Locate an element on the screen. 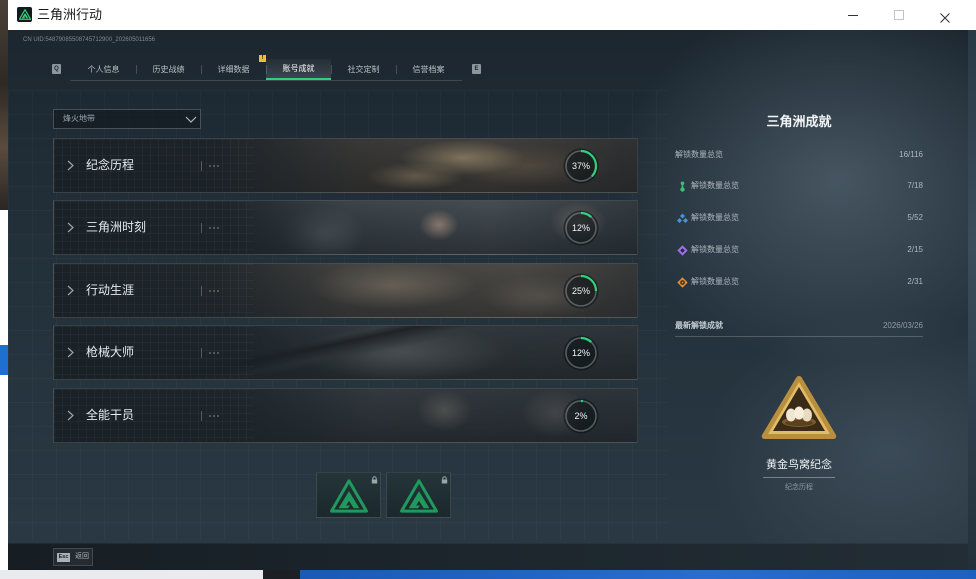 This screenshot has width=976, height=579. tier-value: 2/15 is located at coordinates (915, 249).